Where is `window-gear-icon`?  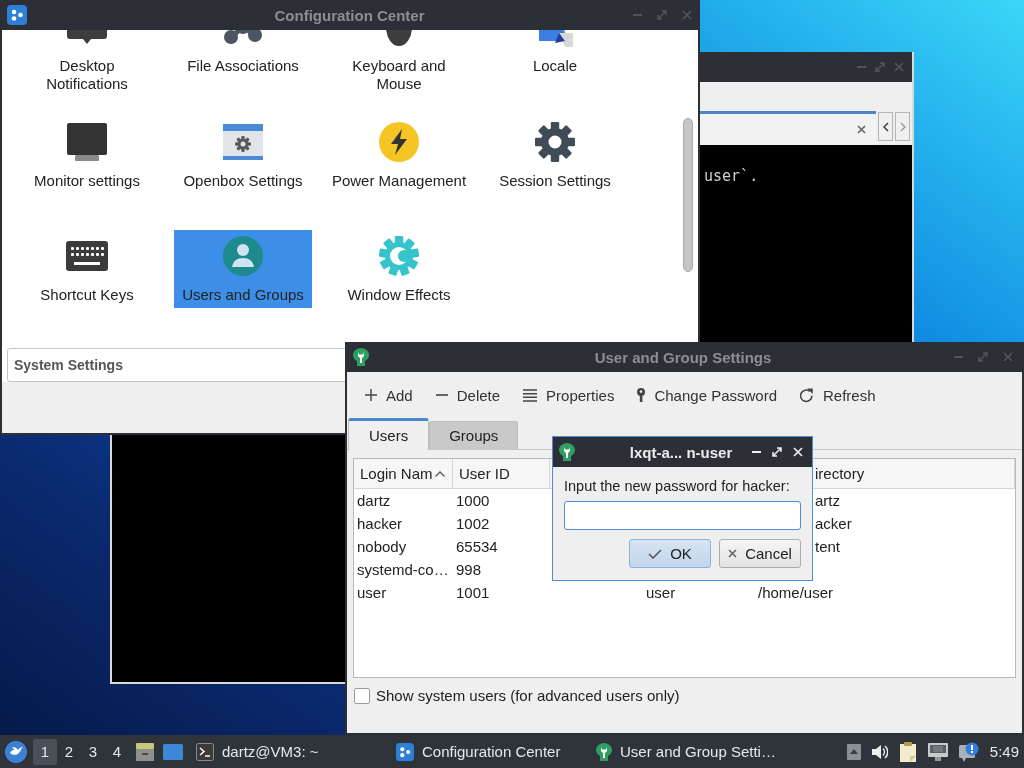 window-gear-icon is located at coordinates (243, 142).